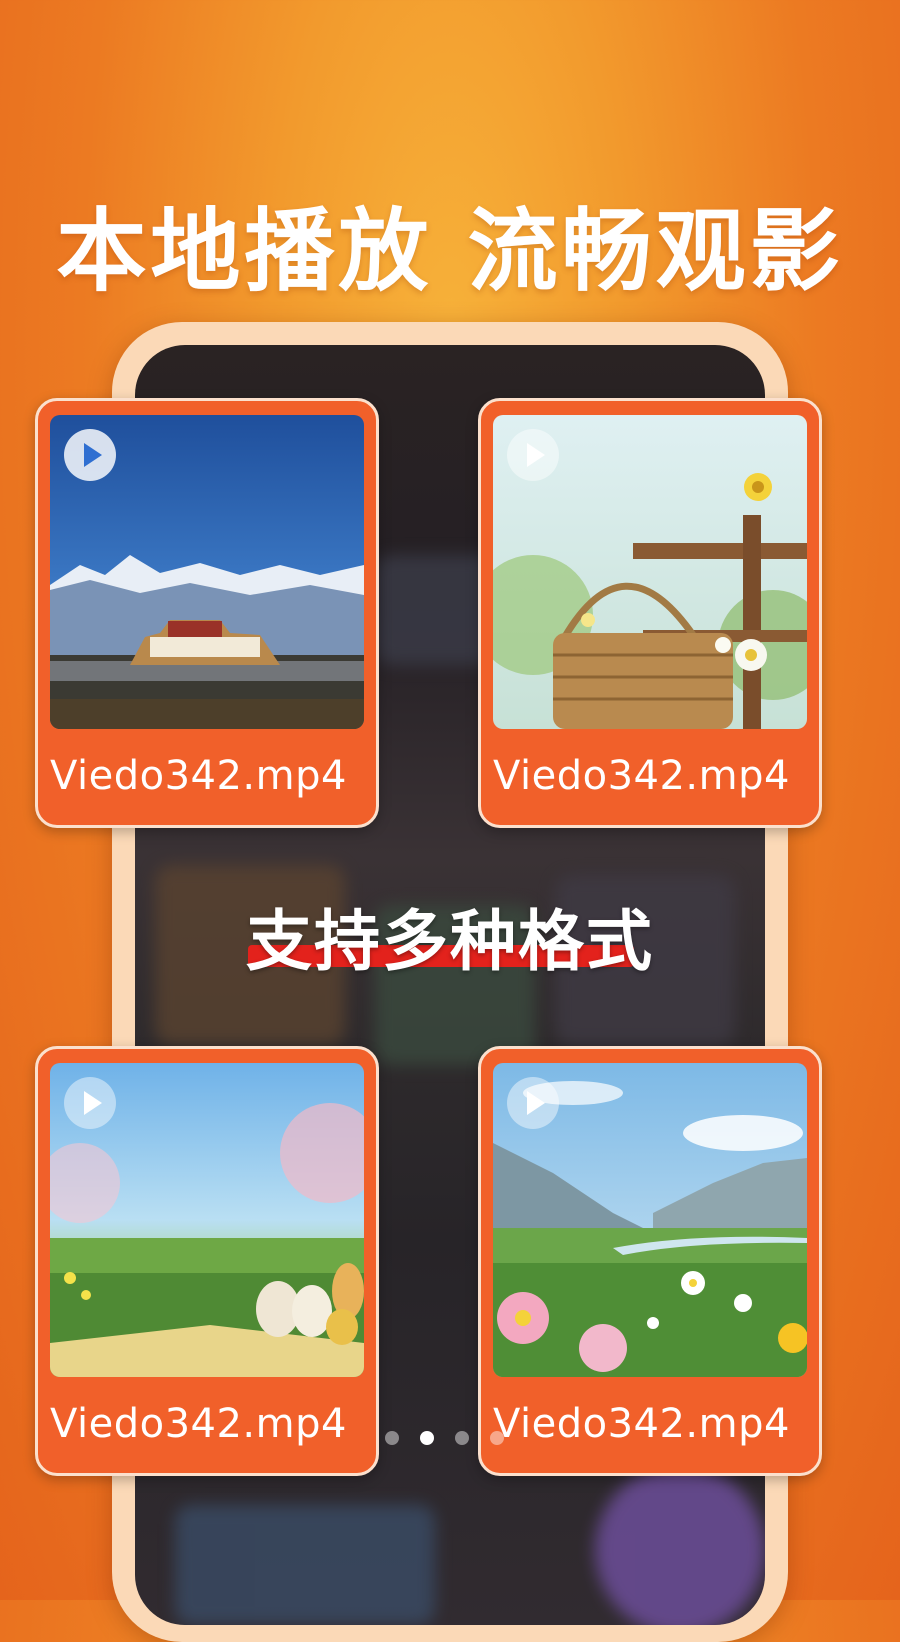 Image resolution: width=900 pixels, height=1642 pixels. I want to click on subtitle: 支持多种格式, so click(450, 941).